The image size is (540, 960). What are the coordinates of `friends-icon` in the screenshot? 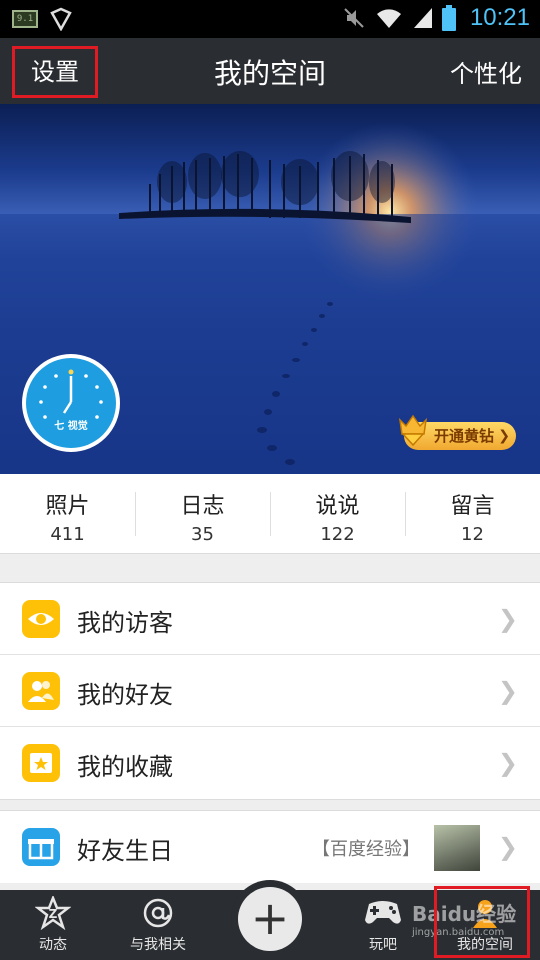 It's located at (41, 691).